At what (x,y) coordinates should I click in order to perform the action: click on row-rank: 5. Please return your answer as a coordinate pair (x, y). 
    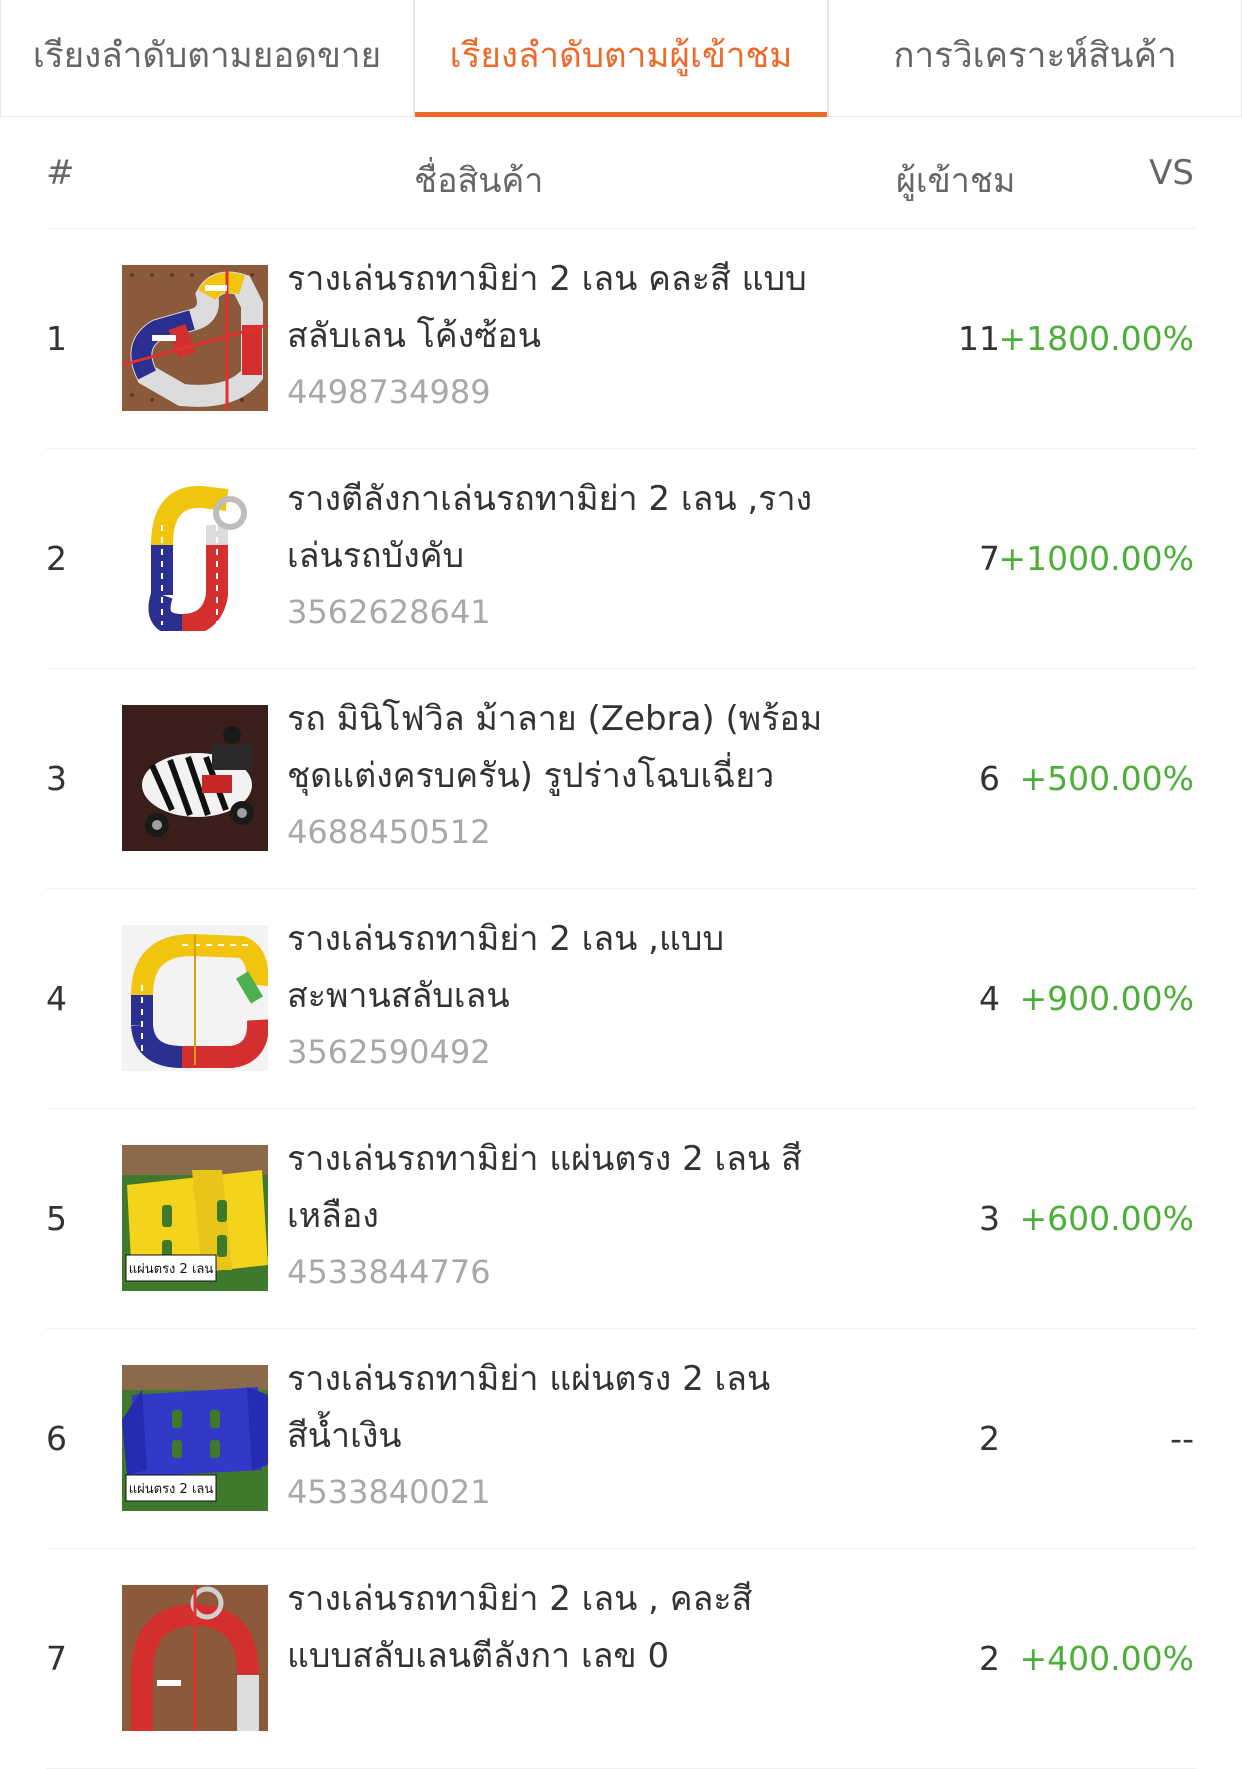
    Looking at the image, I should click on (56, 1218).